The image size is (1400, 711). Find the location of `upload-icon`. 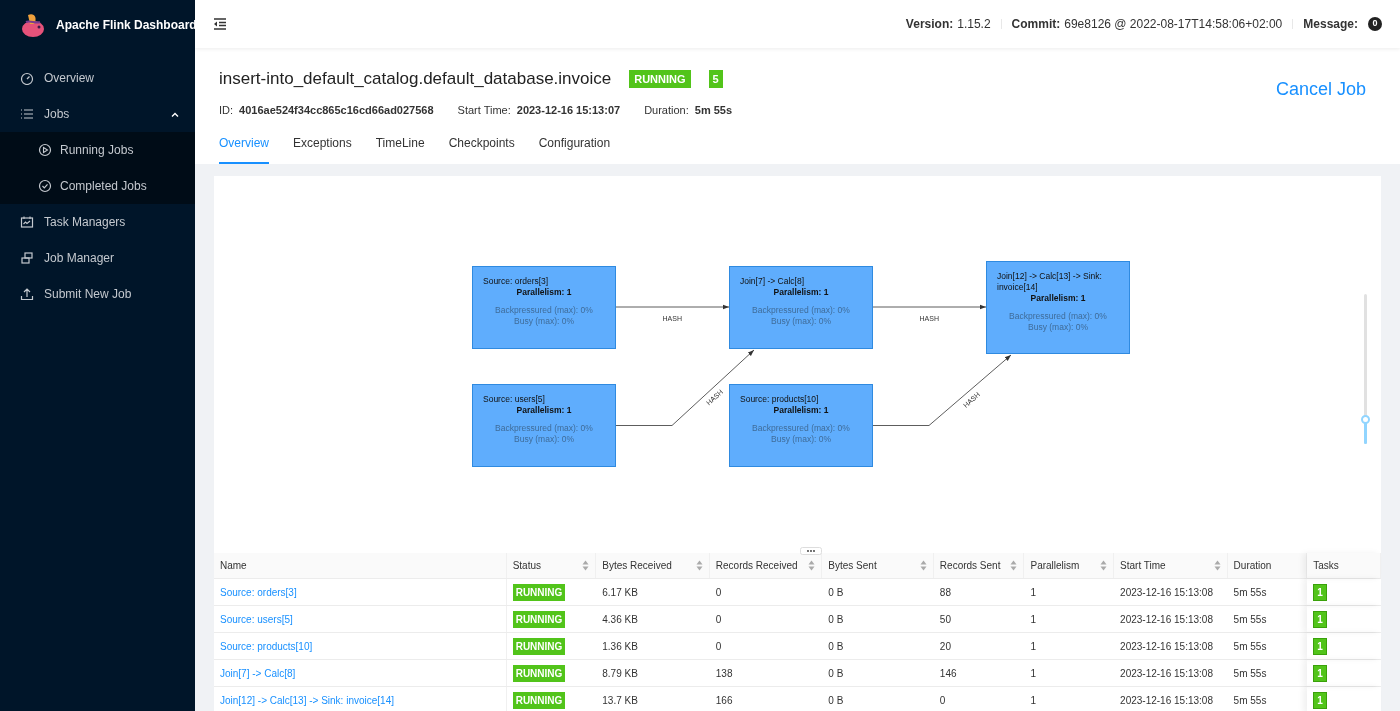

upload-icon is located at coordinates (27, 294).